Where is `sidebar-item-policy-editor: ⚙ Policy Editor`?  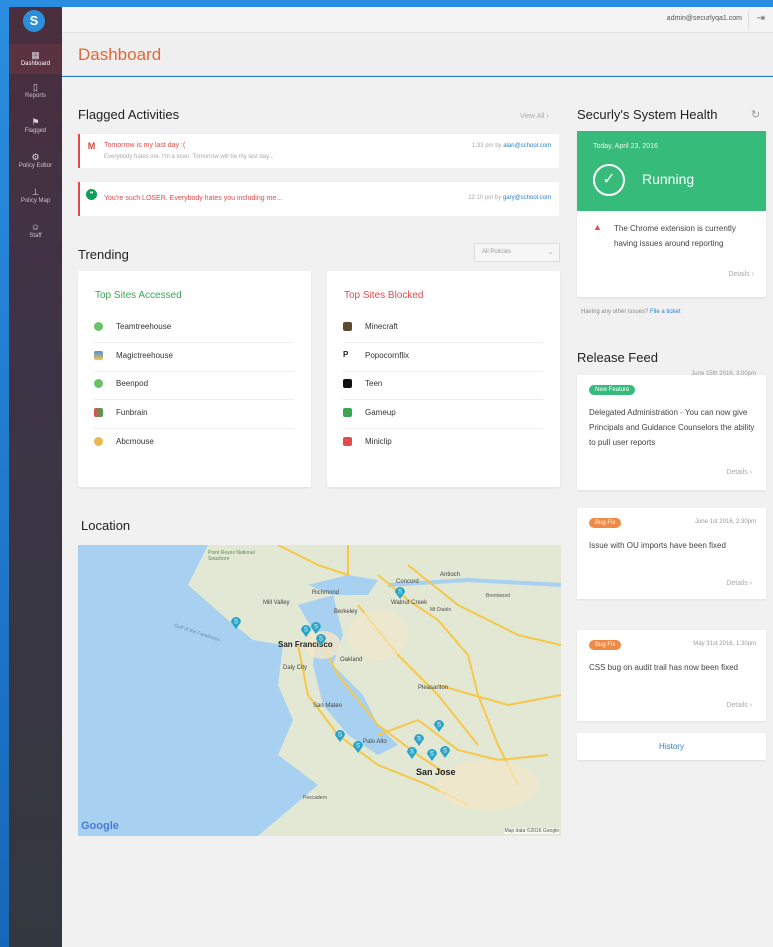
sidebar-item-policy-editor: ⚙ Policy Editor is located at coordinates (35, 165).